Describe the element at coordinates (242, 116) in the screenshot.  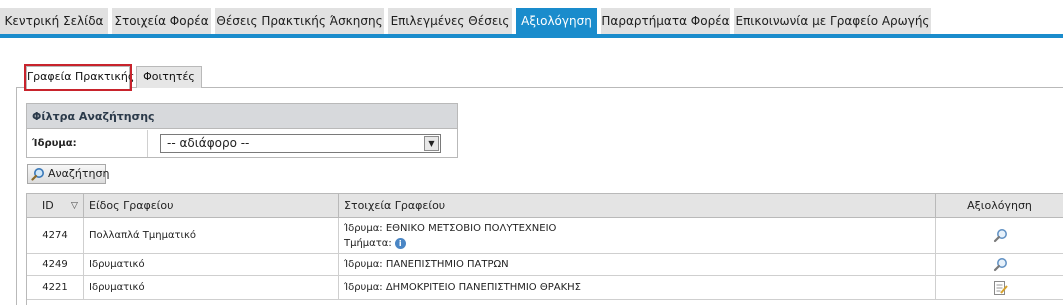
I see `filters-title: Φίλτρα Αναζήτησης` at that location.